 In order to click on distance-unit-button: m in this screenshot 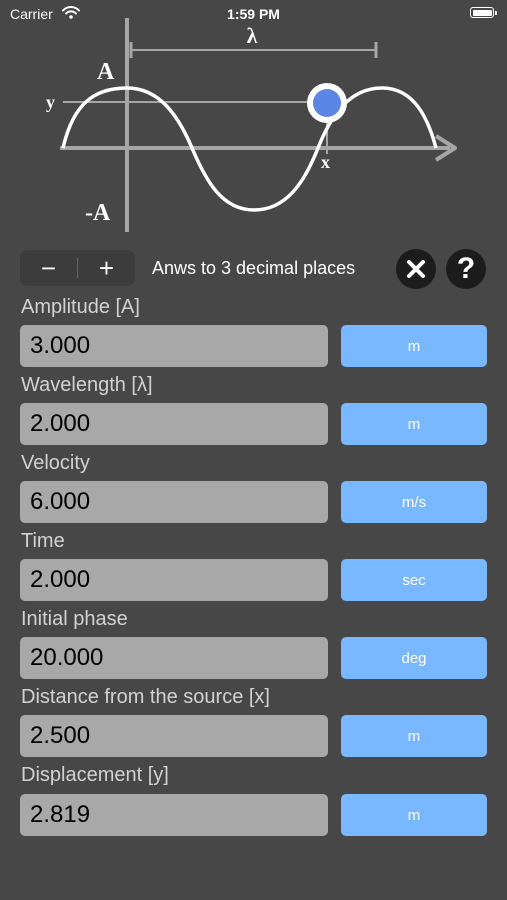, I will do `click(414, 736)`.